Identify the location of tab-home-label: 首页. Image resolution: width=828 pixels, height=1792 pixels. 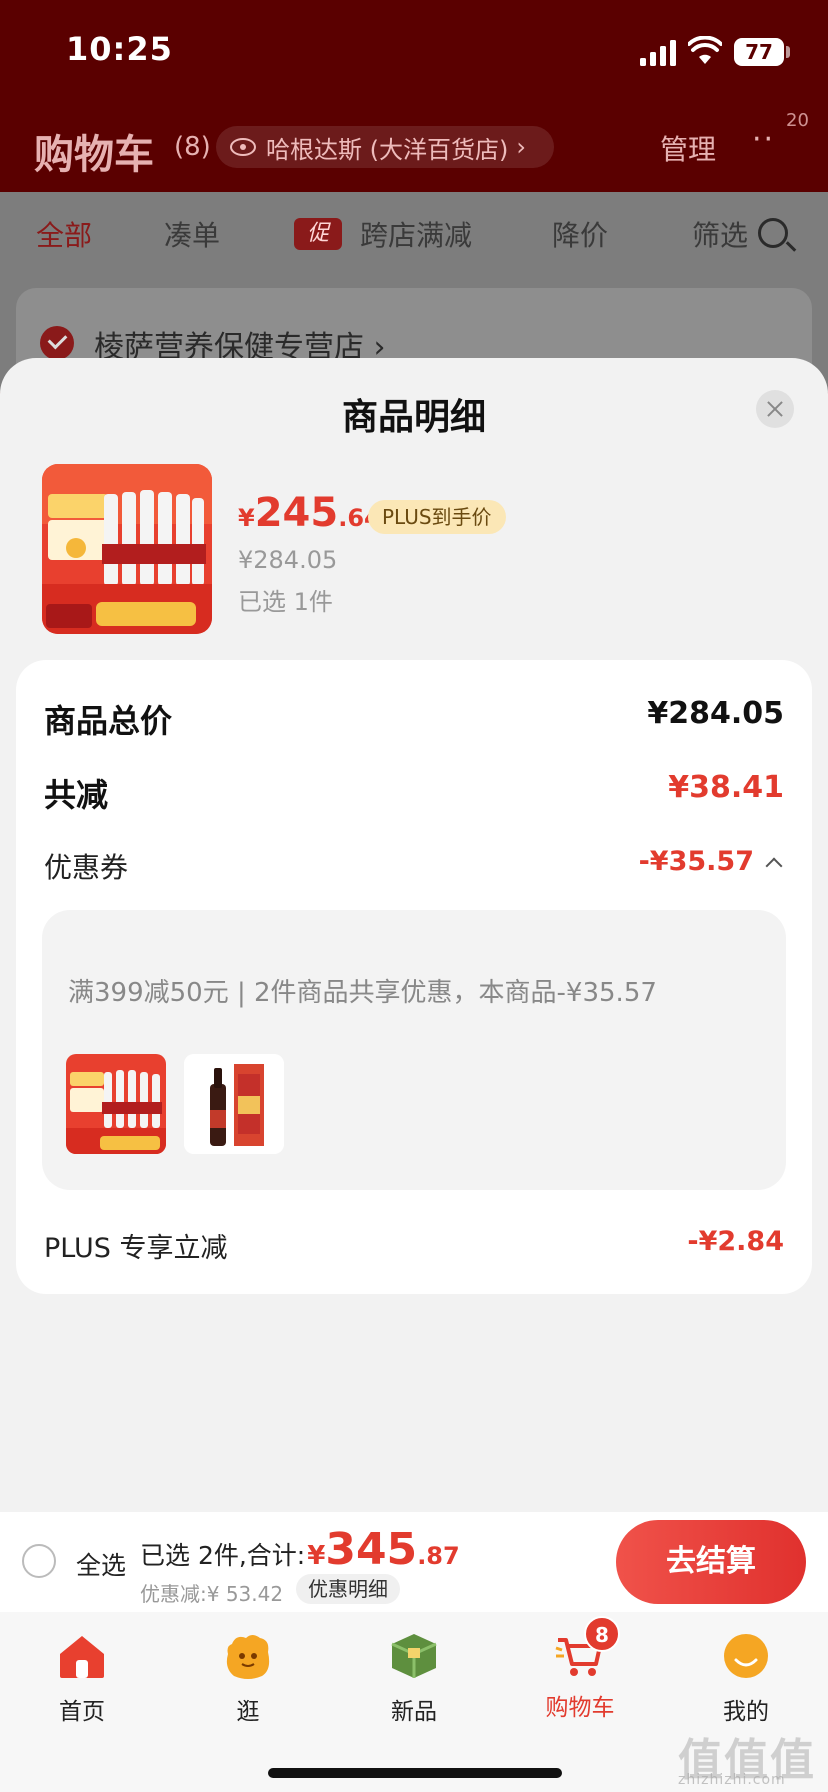
(82, 1712).